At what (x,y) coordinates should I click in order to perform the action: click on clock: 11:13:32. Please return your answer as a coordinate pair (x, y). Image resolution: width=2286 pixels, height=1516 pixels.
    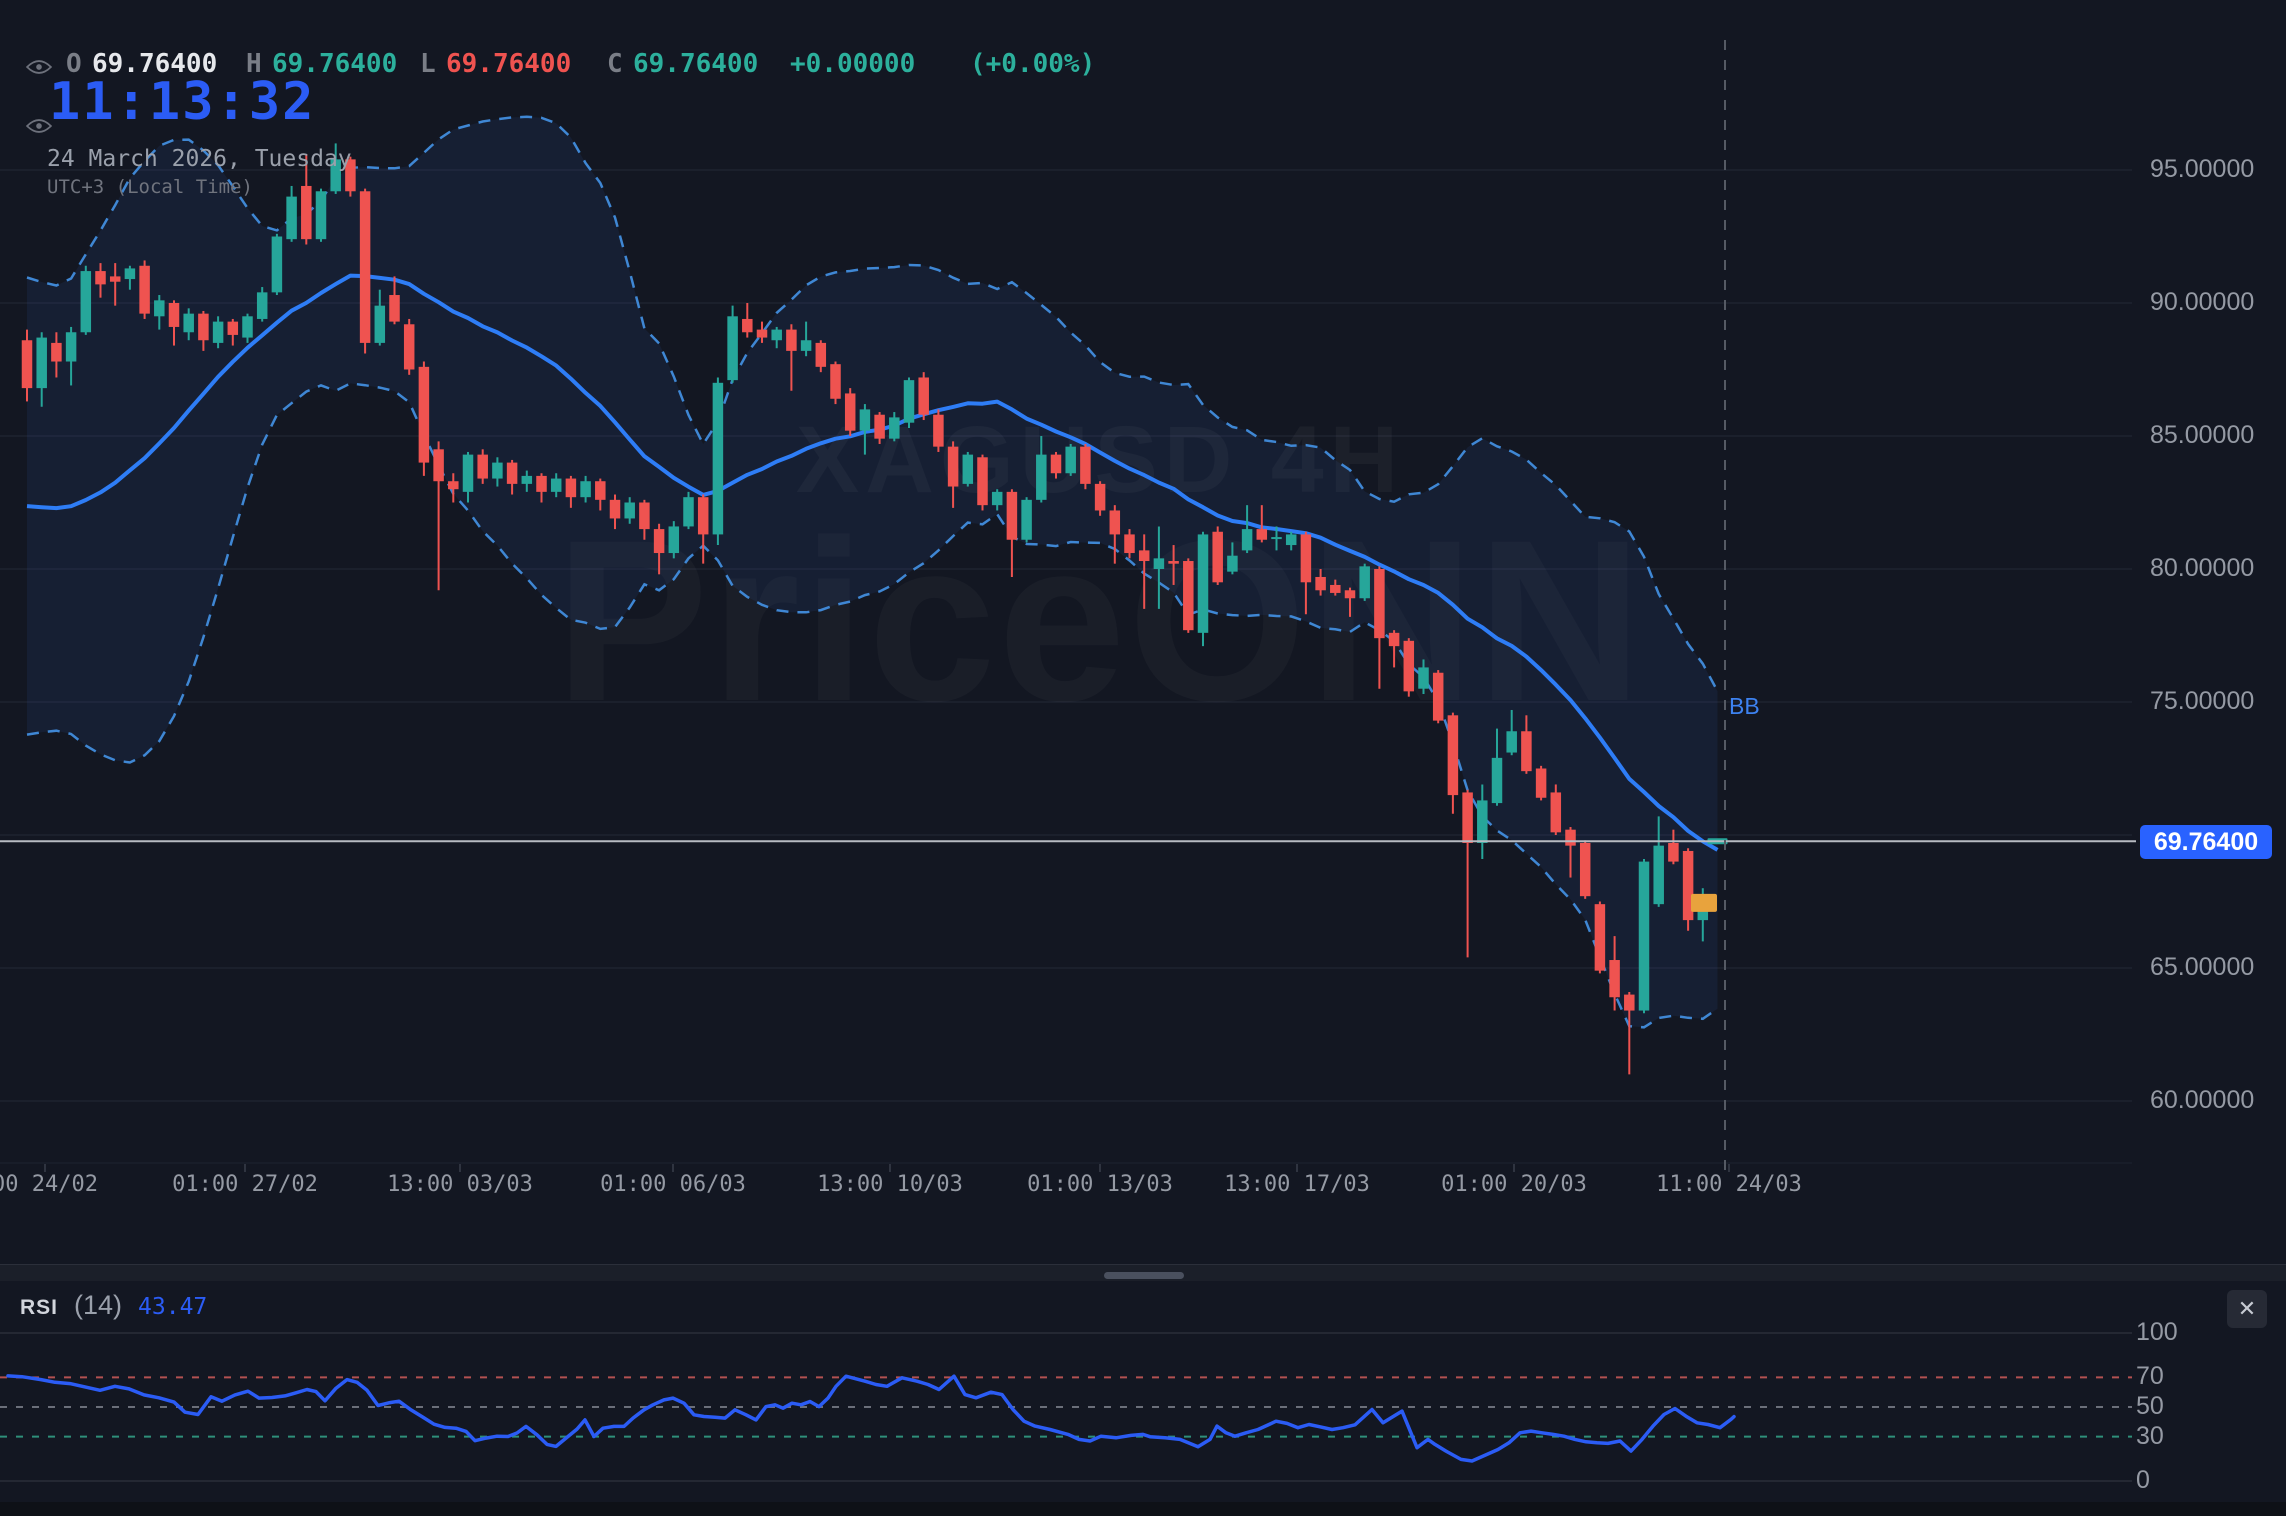
    Looking at the image, I should click on (182, 102).